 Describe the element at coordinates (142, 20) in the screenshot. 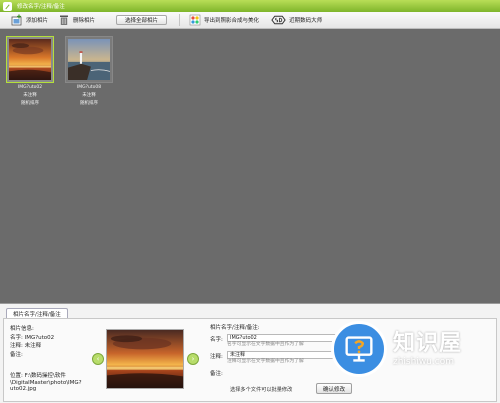

I see `select-all-button: 选择全部相片` at that location.